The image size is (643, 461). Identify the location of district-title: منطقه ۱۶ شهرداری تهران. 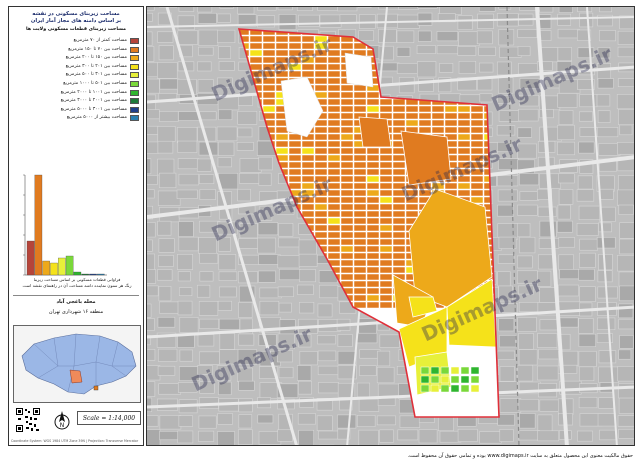
(76, 312).